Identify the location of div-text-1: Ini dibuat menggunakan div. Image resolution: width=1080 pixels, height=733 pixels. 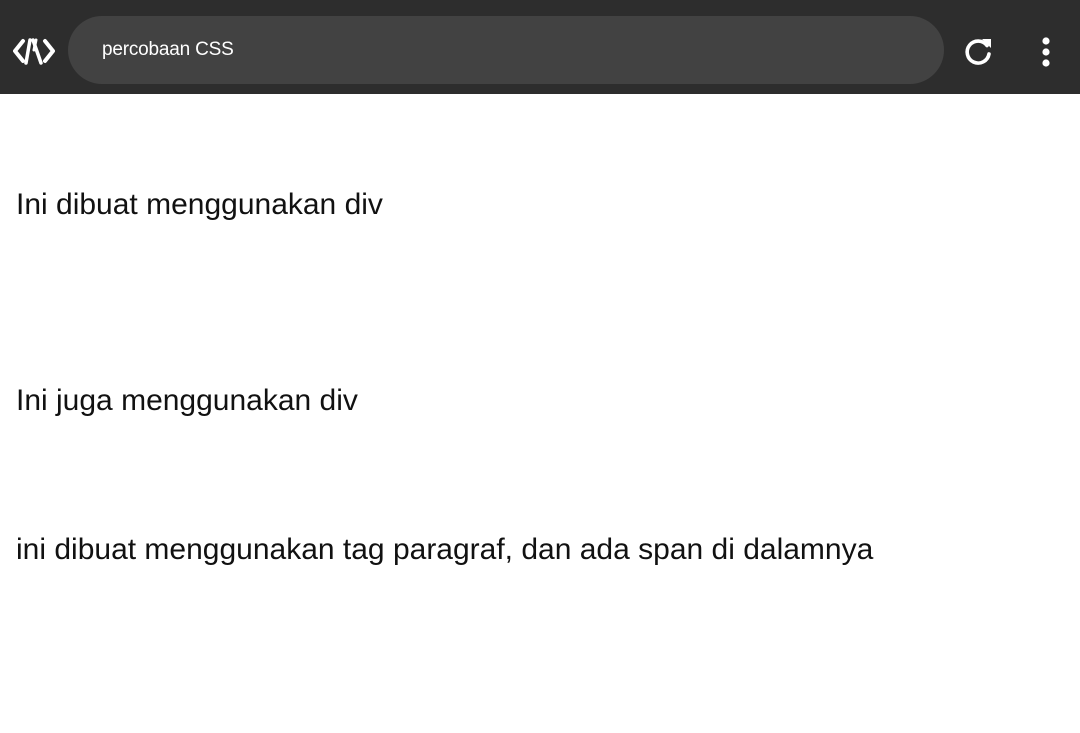
(199, 204).